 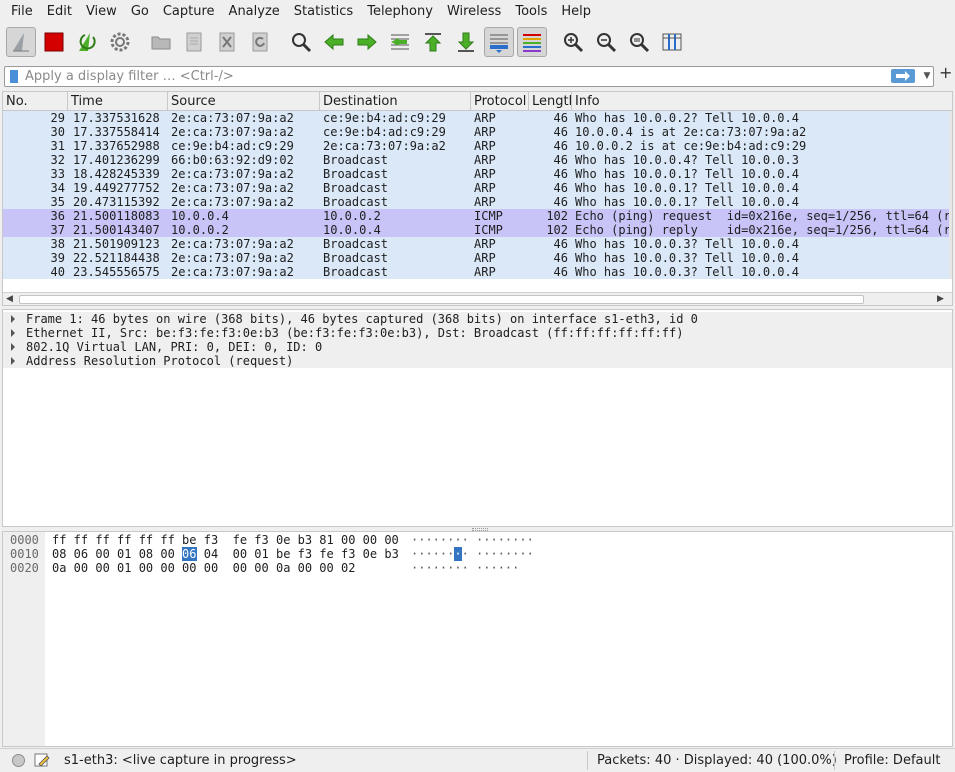 What do you see at coordinates (400, 42) in the screenshot?
I see `go-to-packet-button` at bounding box center [400, 42].